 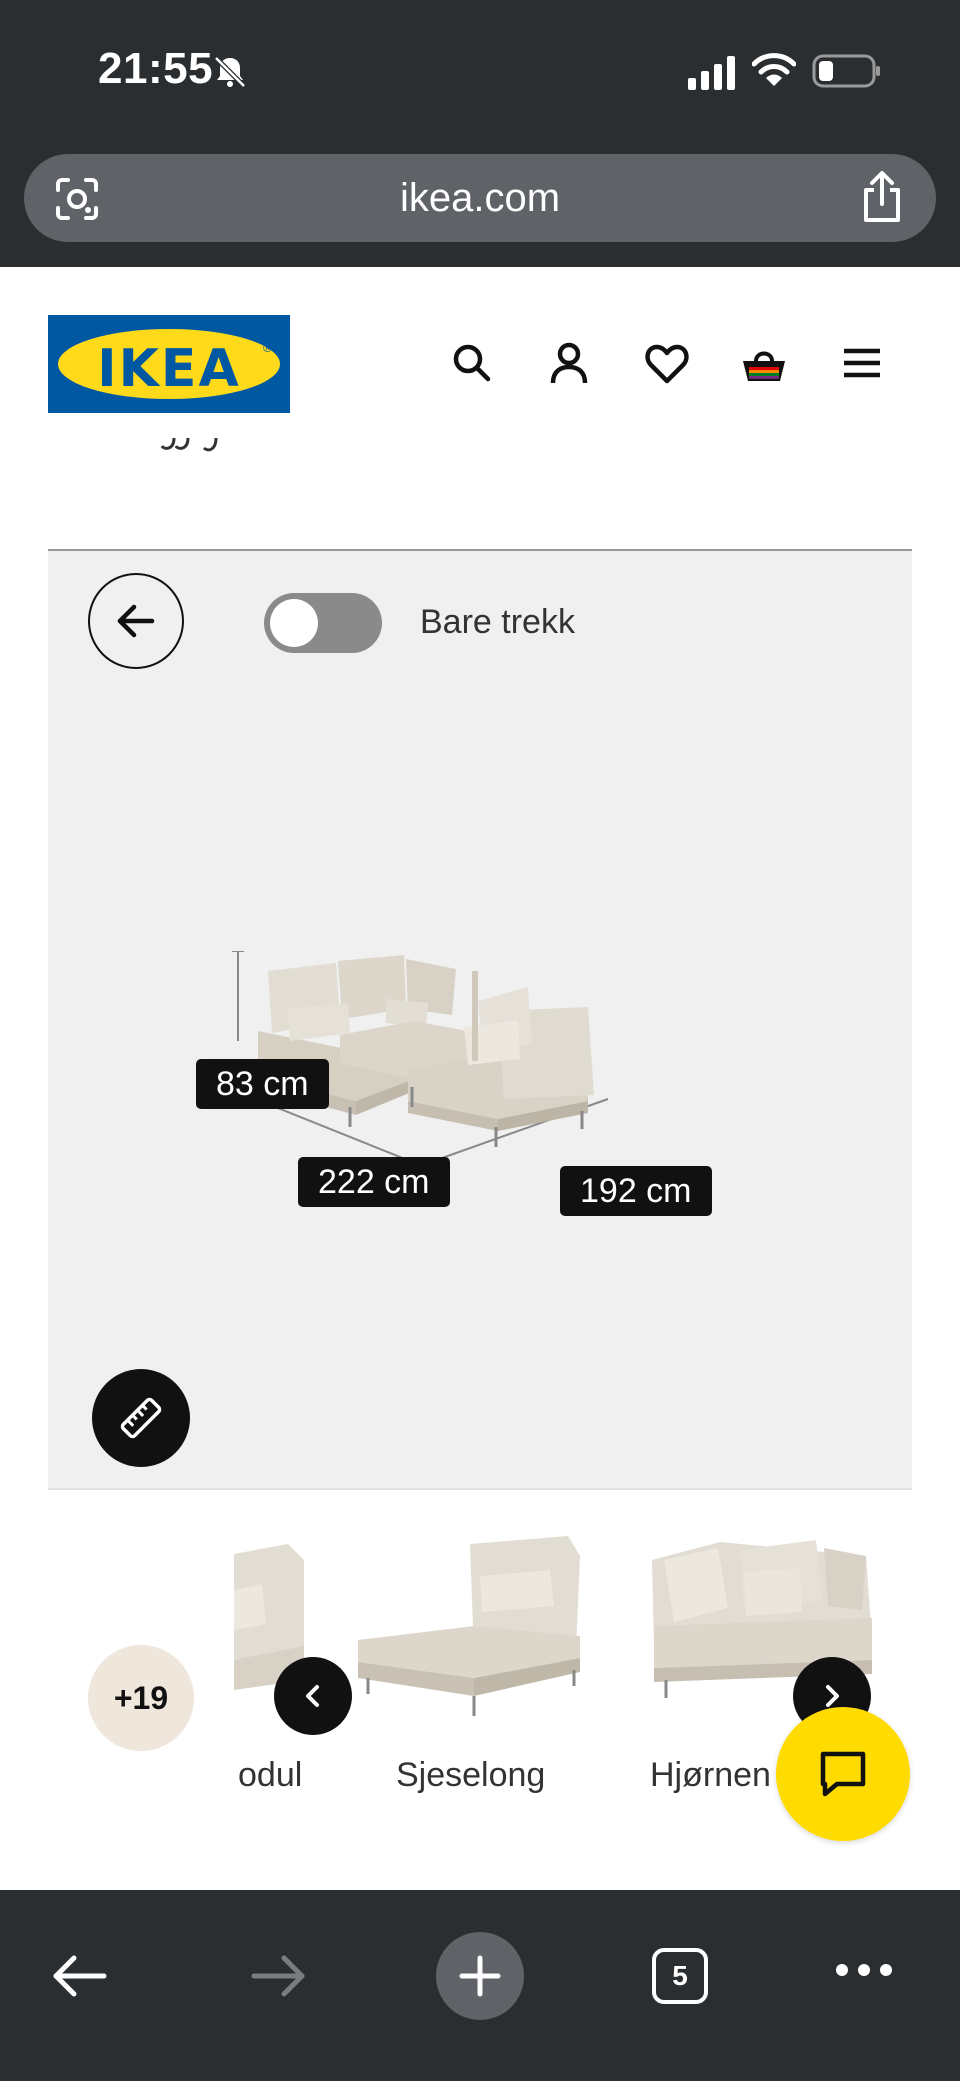 What do you see at coordinates (710, 1775) in the screenshot?
I see `carousel-item-label: Hjørnen` at bounding box center [710, 1775].